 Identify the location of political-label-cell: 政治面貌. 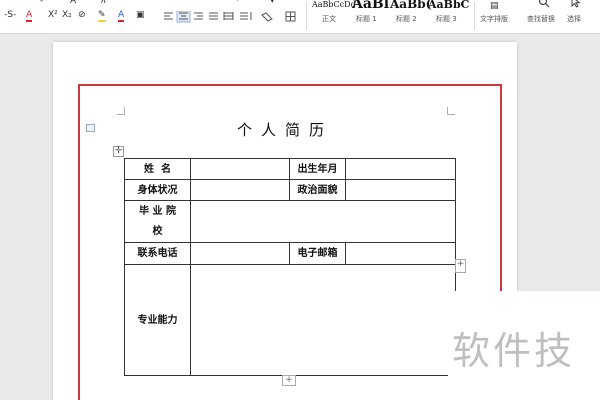
(317, 190).